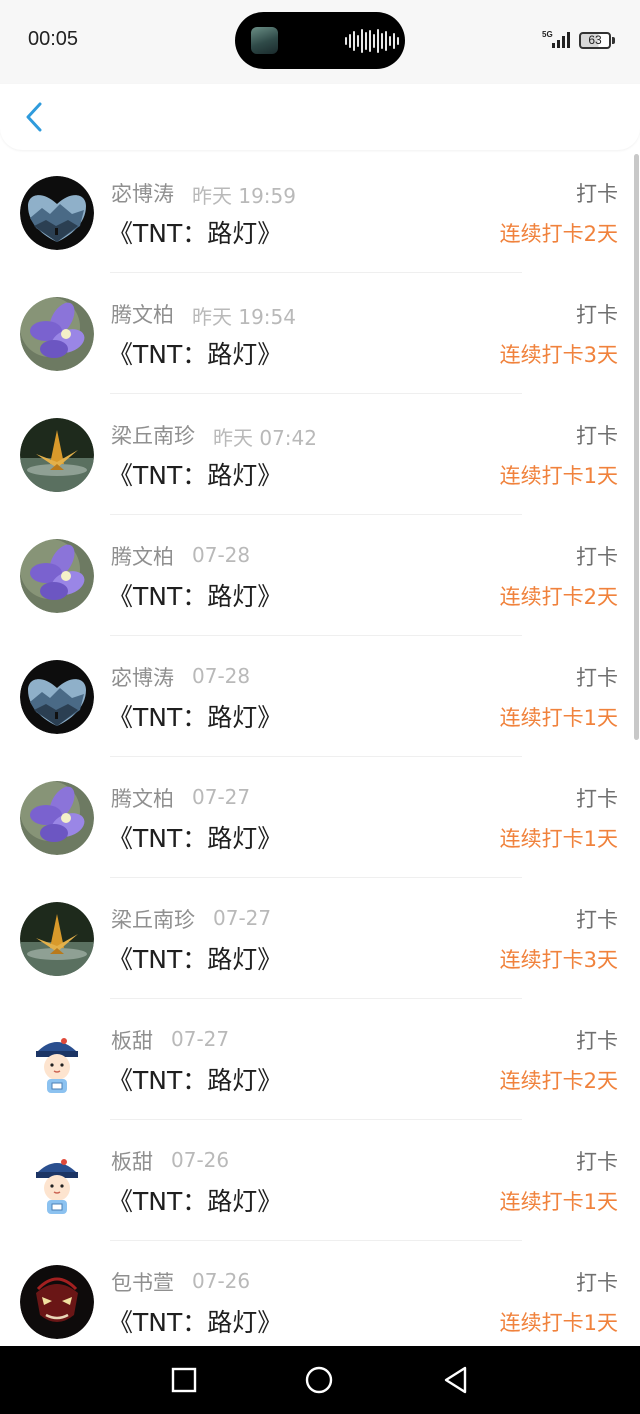  Describe the element at coordinates (320, 696) in the screenshot. I see `checkin-row: 宓博涛 07-28 《TNT：路灯》 打卡连续打卡1天` at that location.